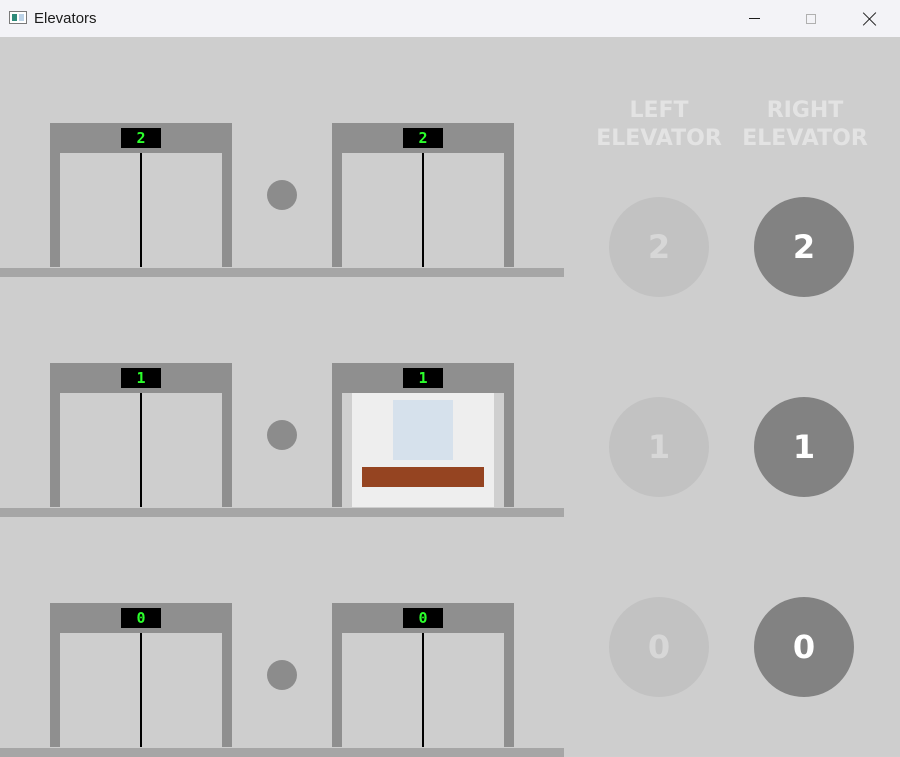 The width and height of the screenshot is (900, 757). I want to click on left-elevator-shaft-floor-0: 0, so click(141, 675).